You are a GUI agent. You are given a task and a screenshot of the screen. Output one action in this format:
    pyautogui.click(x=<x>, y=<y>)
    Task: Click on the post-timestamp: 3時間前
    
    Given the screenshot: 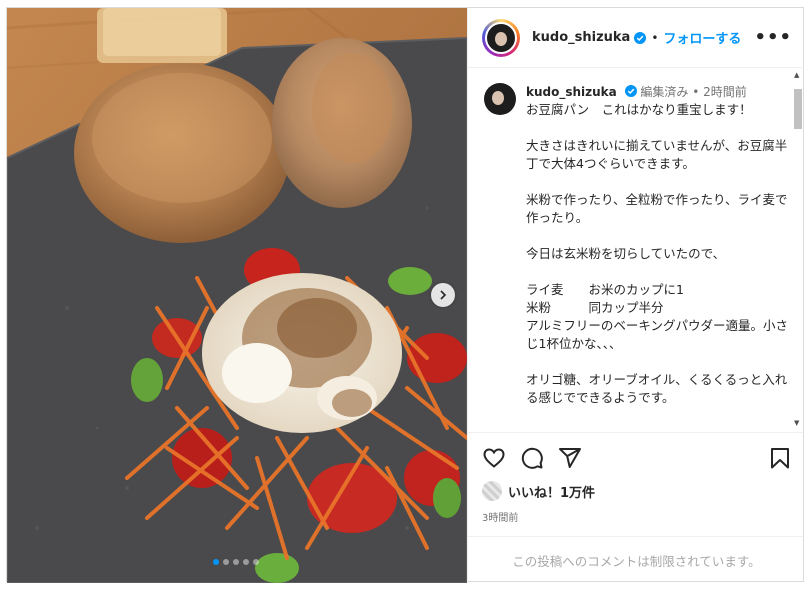 What is the action you would take?
    pyautogui.click(x=500, y=518)
    